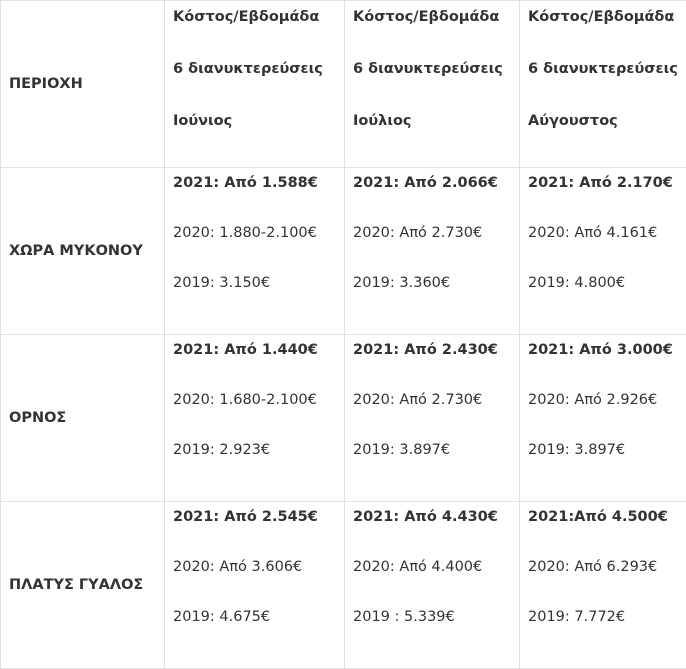 The height and width of the screenshot is (669, 686). What do you see at coordinates (436, 121) in the screenshot?
I see `header-month-label: Ιούλιος` at bounding box center [436, 121].